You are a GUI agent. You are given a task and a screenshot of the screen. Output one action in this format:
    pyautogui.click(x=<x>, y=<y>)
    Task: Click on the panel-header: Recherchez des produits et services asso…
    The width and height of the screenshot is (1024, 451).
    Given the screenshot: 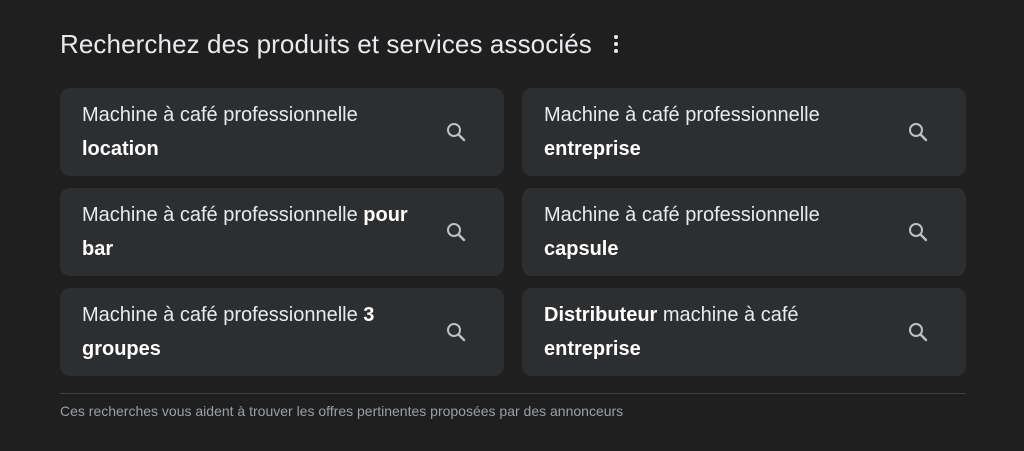 What is the action you would take?
    pyautogui.click(x=343, y=44)
    